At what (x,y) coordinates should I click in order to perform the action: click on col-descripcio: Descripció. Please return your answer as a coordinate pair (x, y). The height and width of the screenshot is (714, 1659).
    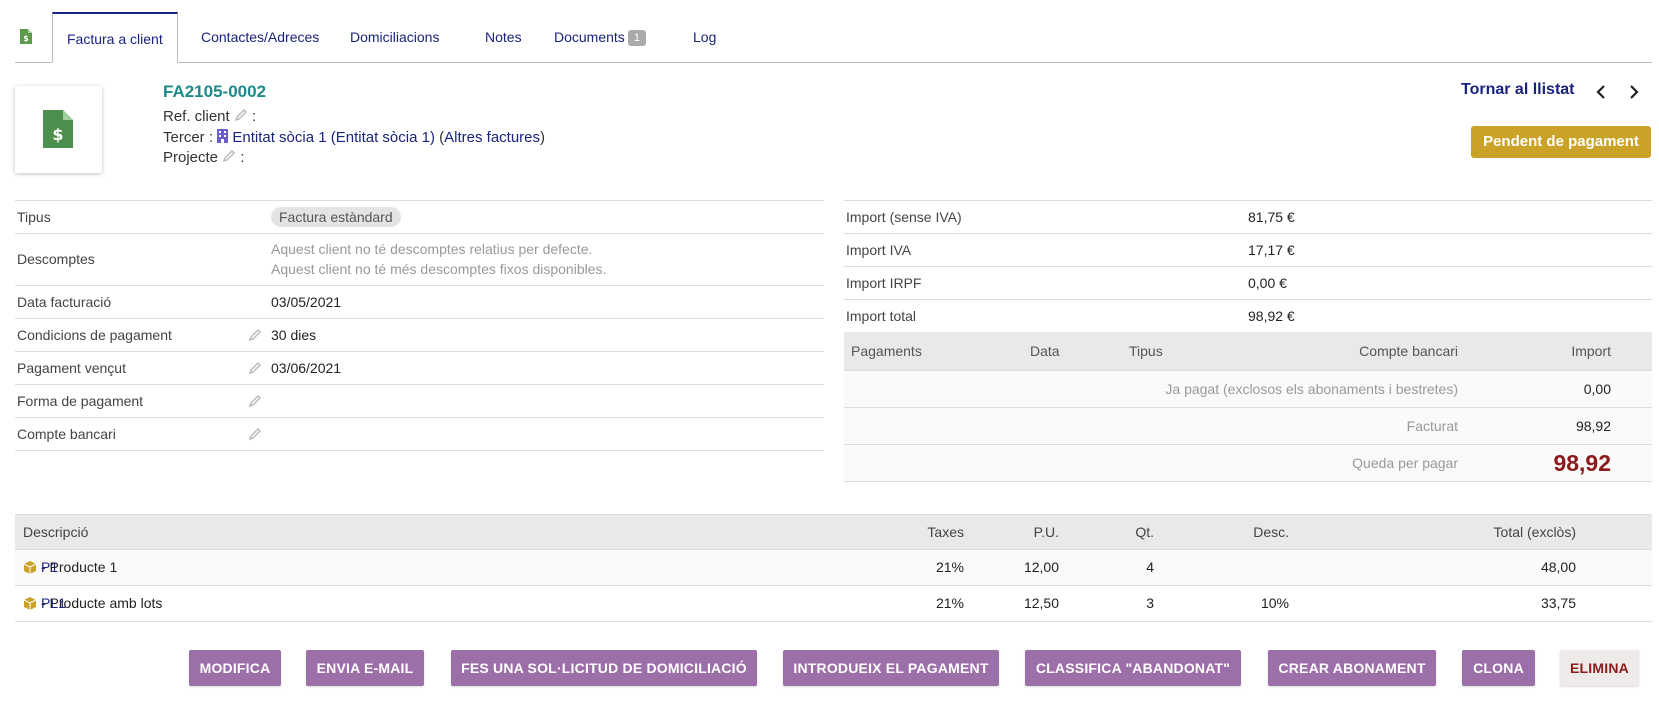
    Looking at the image, I should click on (56, 532).